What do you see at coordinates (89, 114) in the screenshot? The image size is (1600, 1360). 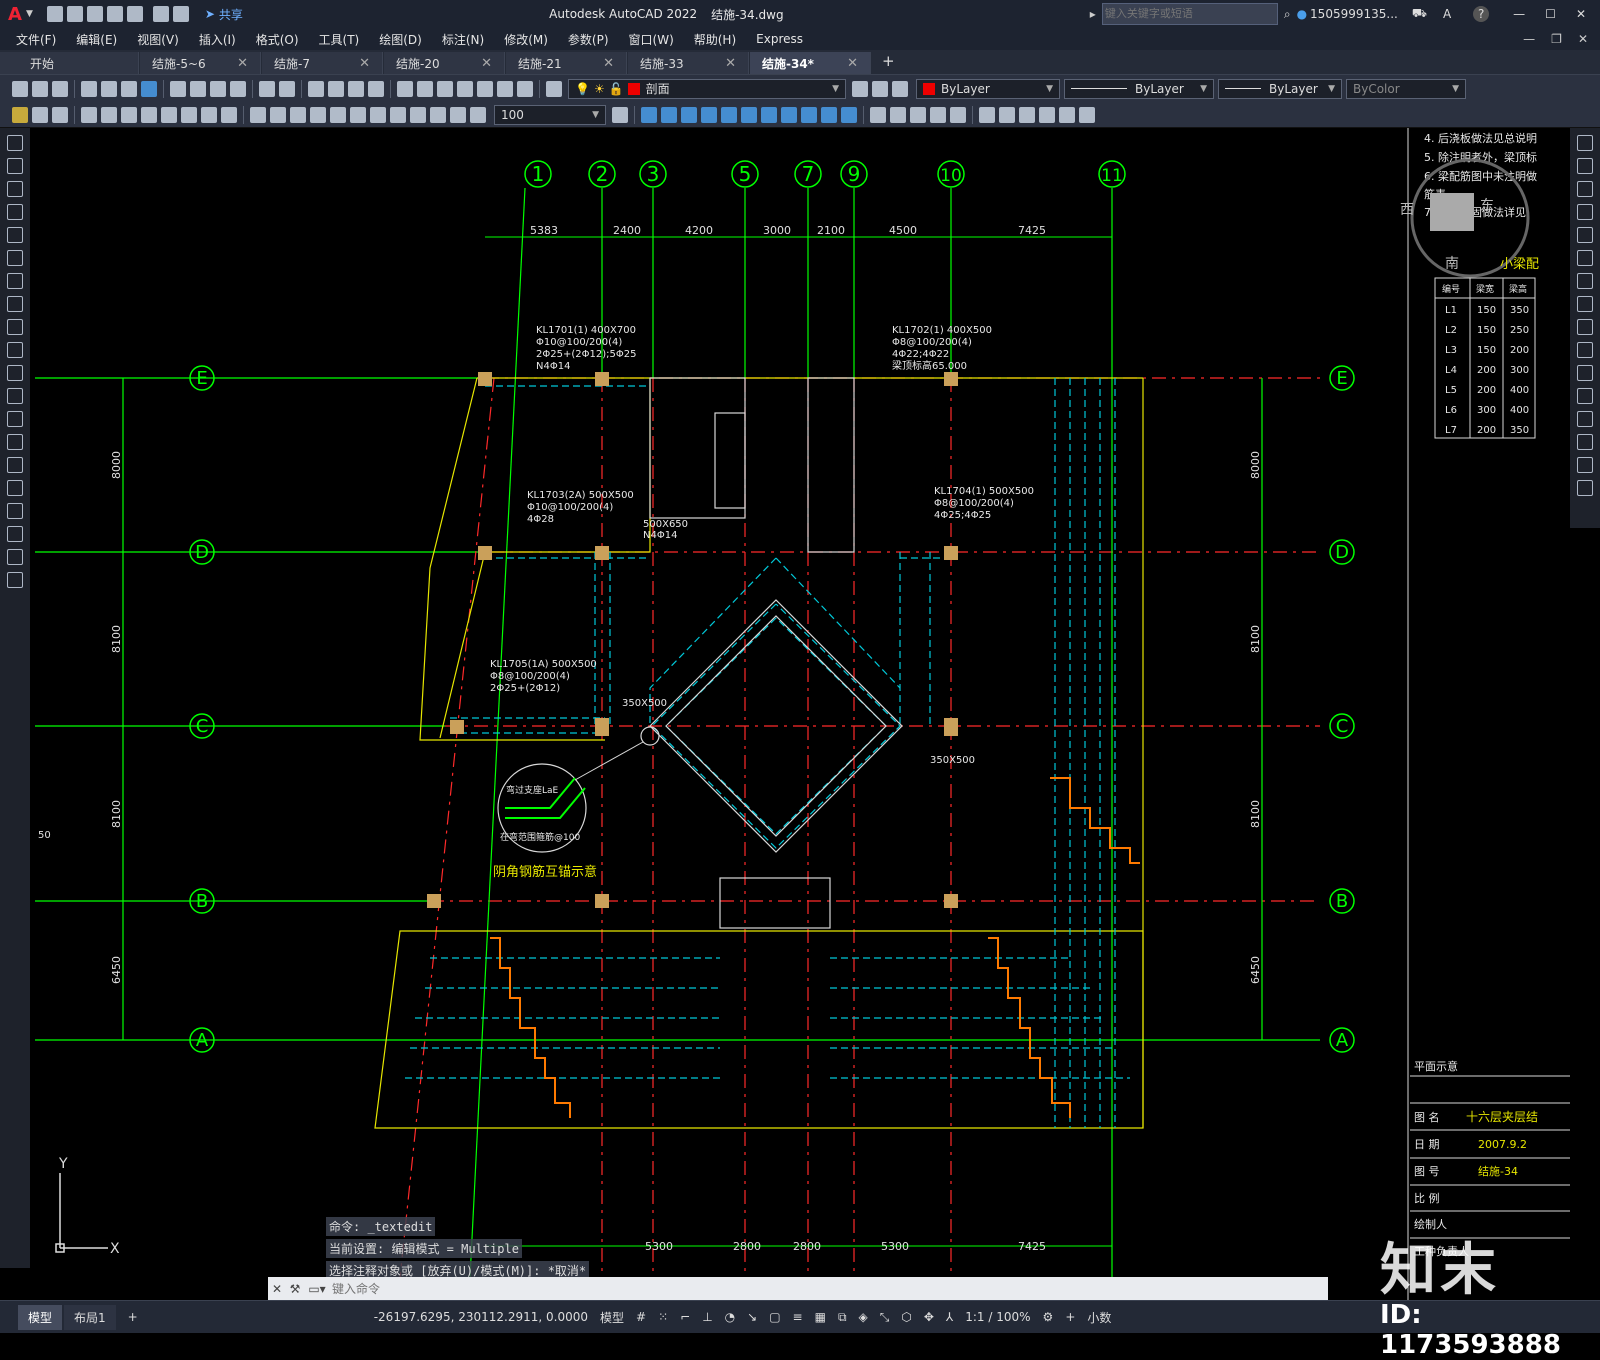 I see `linear-dimension-icon` at bounding box center [89, 114].